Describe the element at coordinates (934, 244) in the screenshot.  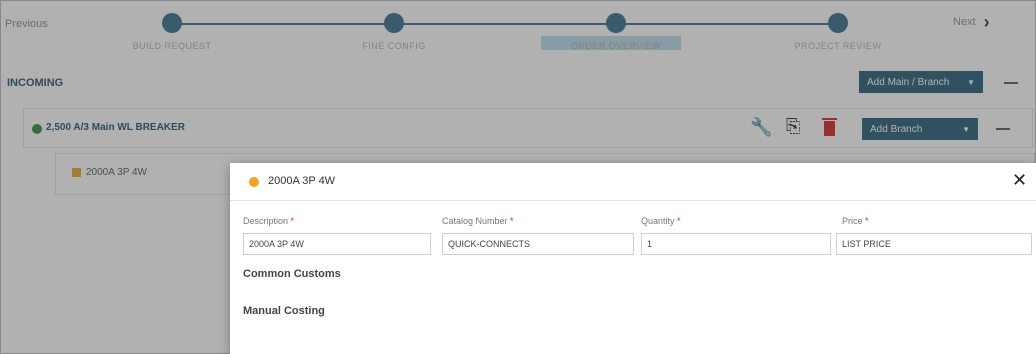
I see `price-input` at that location.